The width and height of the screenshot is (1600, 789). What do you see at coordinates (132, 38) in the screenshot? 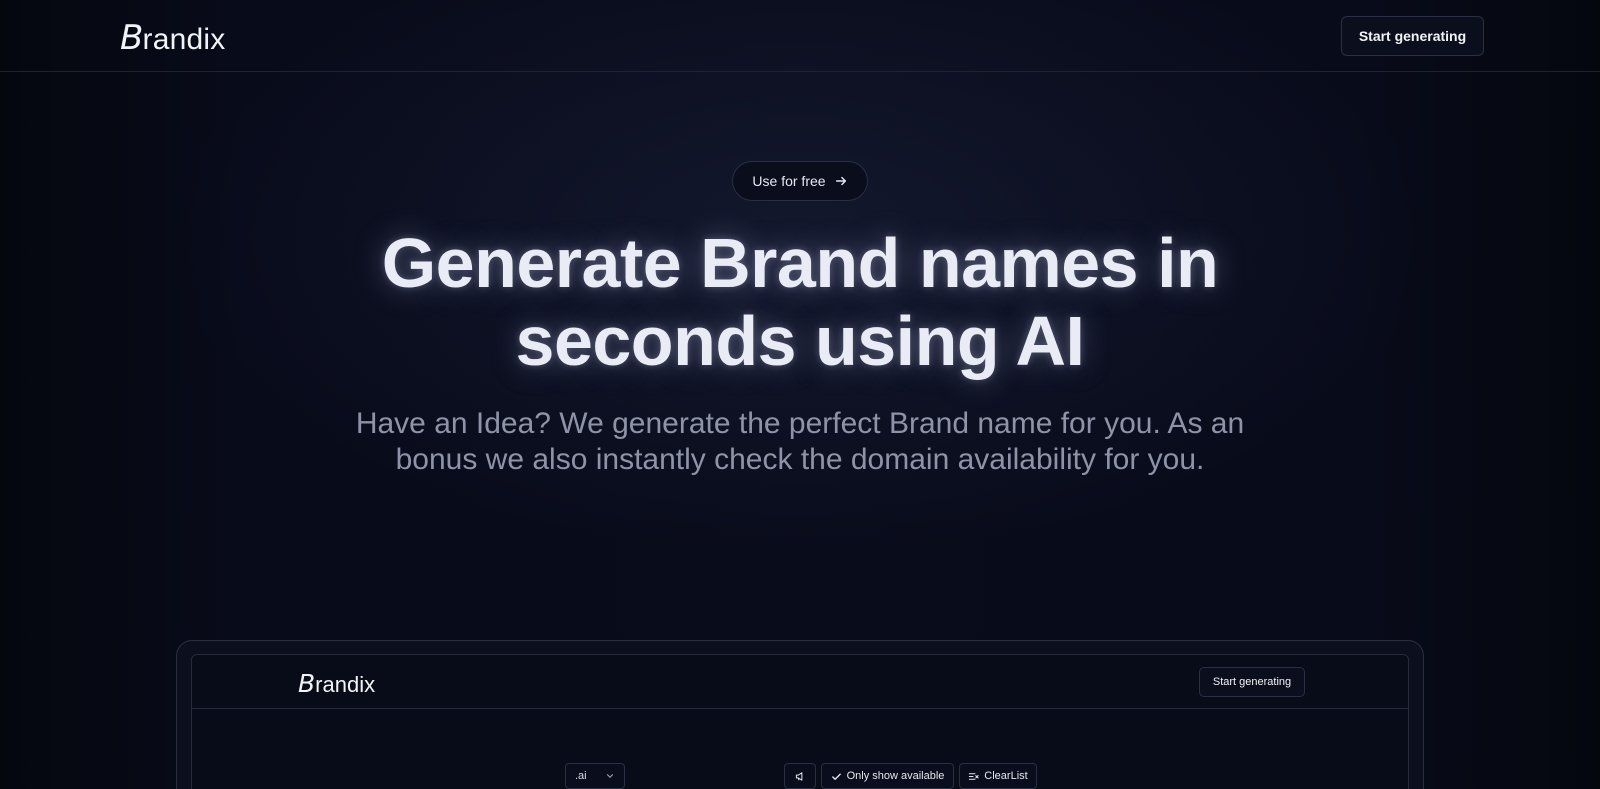
I see `logo-mark: B` at bounding box center [132, 38].